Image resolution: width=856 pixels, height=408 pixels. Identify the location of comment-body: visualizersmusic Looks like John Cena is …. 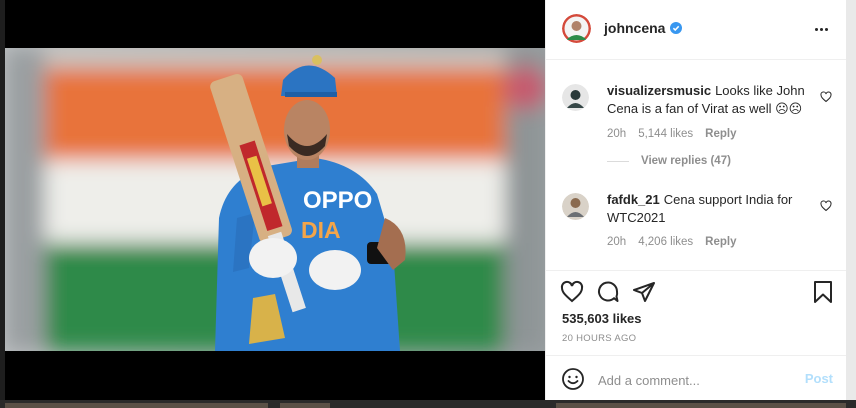
(707, 100).